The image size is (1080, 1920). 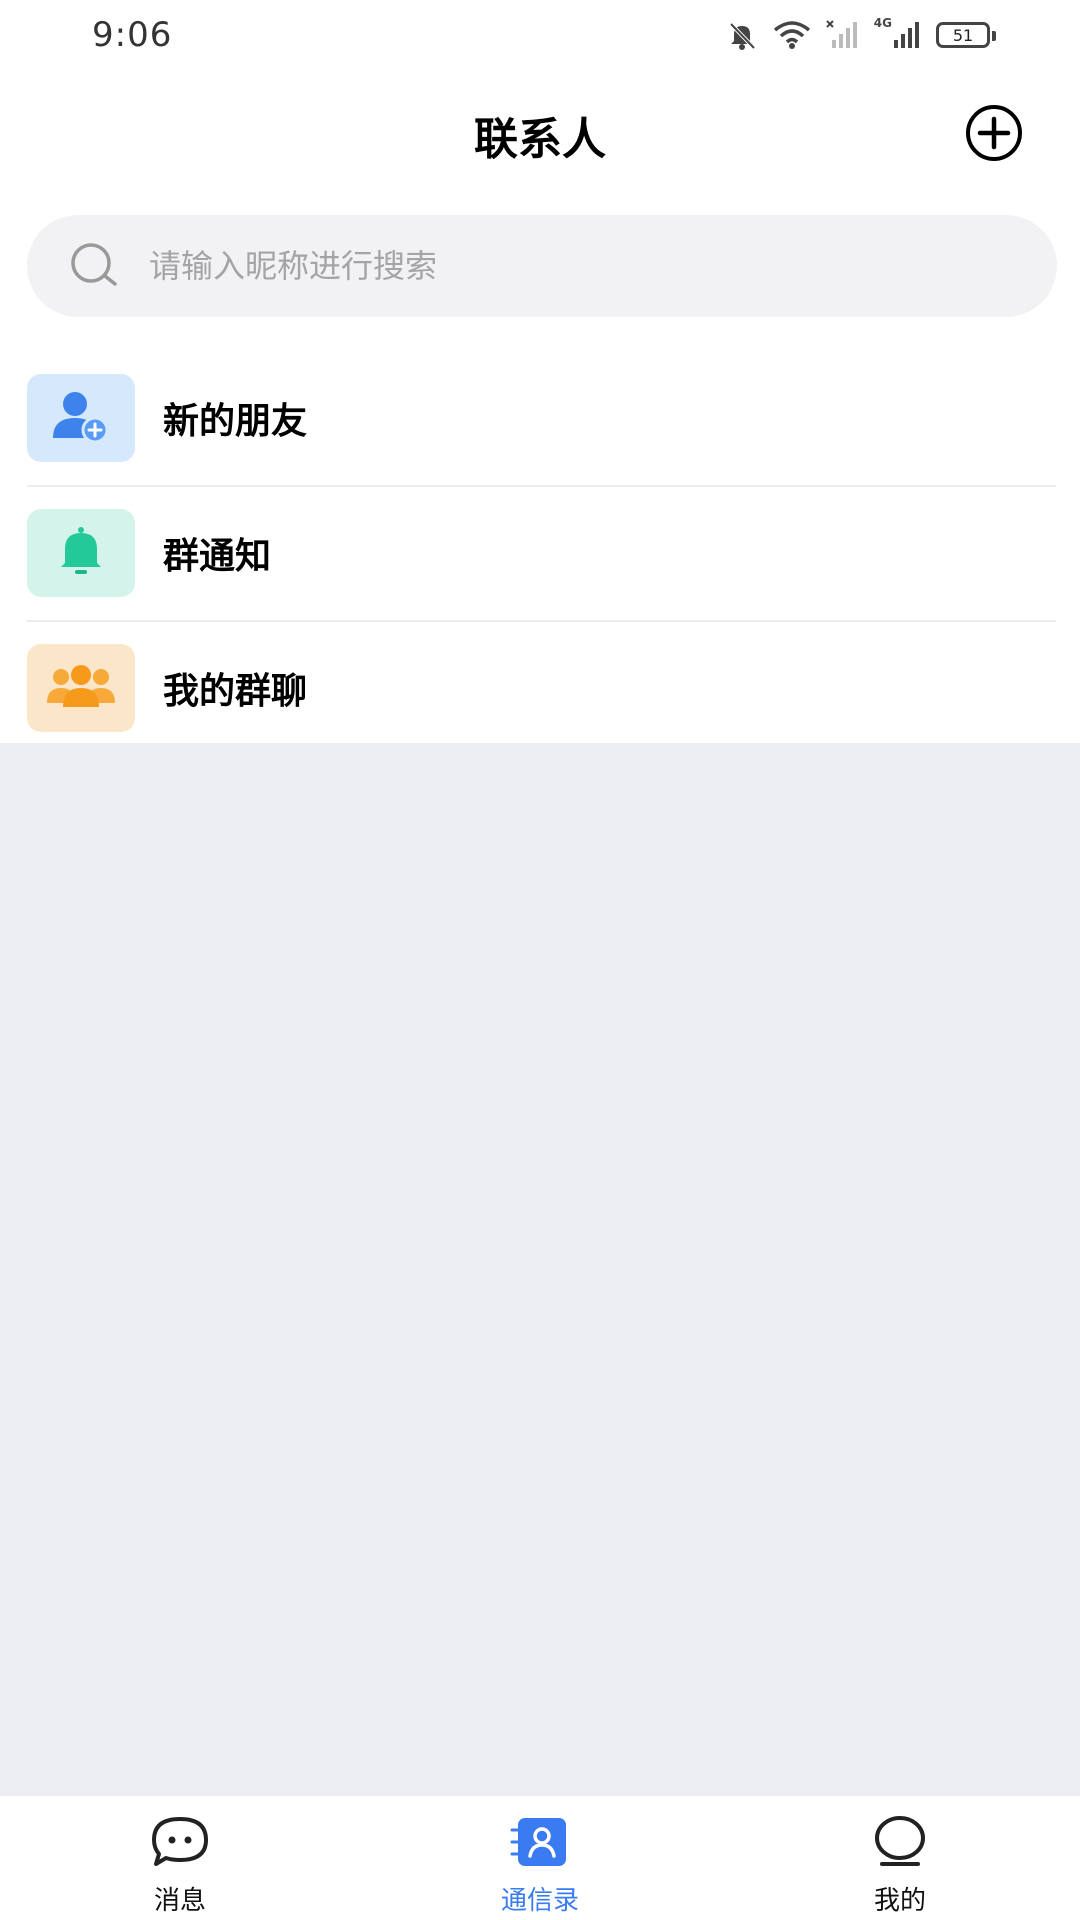 What do you see at coordinates (549, 266) in the screenshot?
I see `search-input` at bounding box center [549, 266].